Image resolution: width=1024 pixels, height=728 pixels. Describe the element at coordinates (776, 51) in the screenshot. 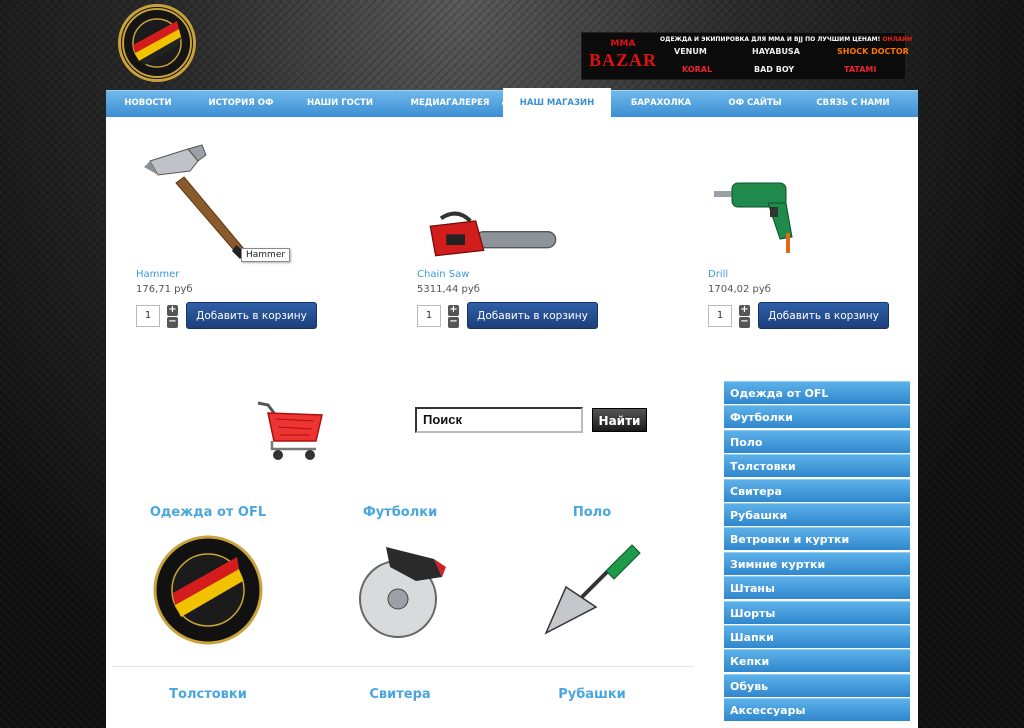

I see `brand-hayabusa: HAYABUSA` at that location.